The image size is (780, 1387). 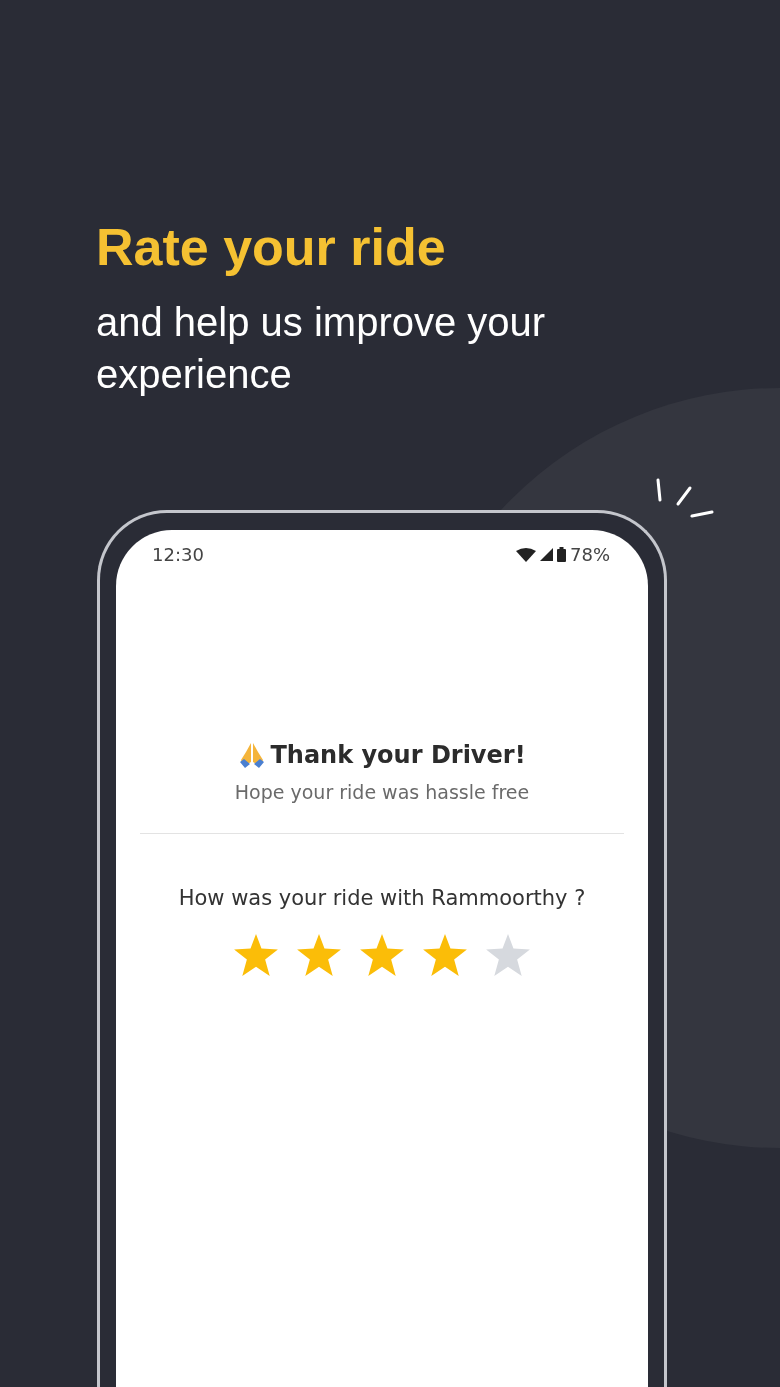 What do you see at coordinates (178, 554) in the screenshot?
I see `status-time: 12:30` at bounding box center [178, 554].